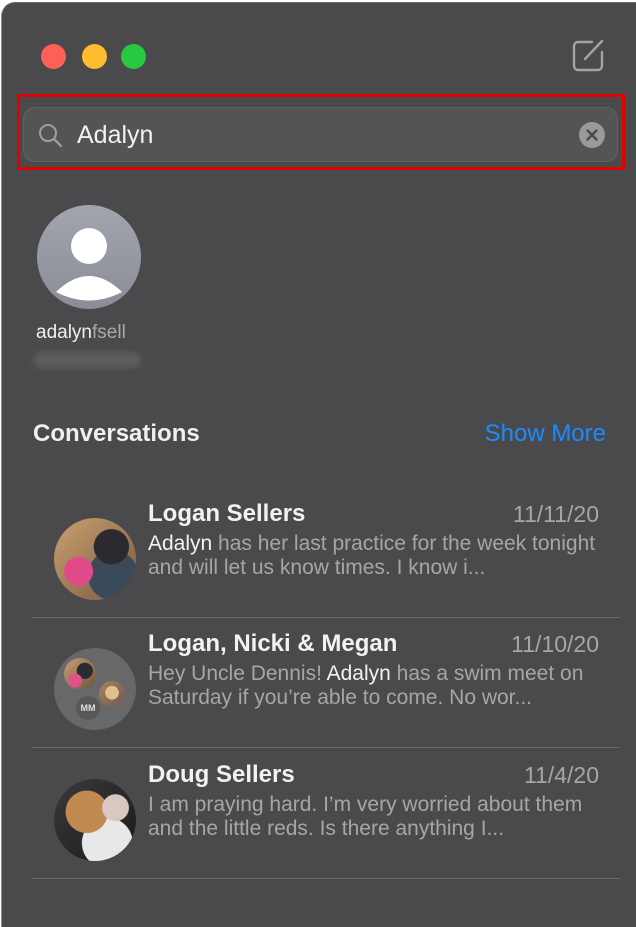 Image resolution: width=636 pixels, height=927 pixels. What do you see at coordinates (116, 433) in the screenshot?
I see `conversations-heading: Conversations` at bounding box center [116, 433].